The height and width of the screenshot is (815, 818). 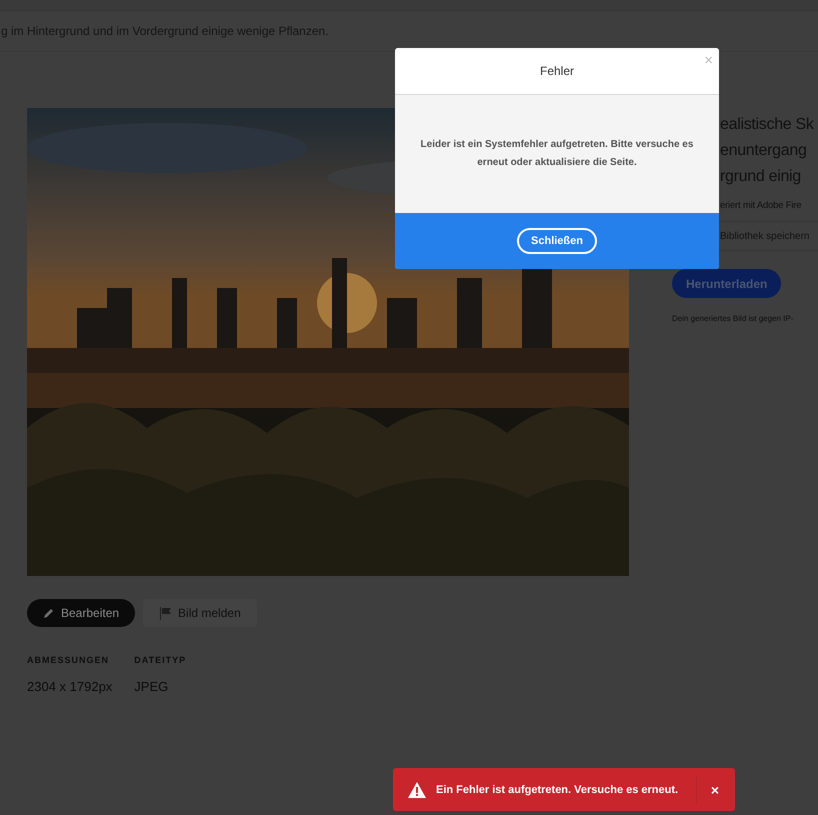 I want to click on dialog-title: Fehler, so click(x=557, y=71).